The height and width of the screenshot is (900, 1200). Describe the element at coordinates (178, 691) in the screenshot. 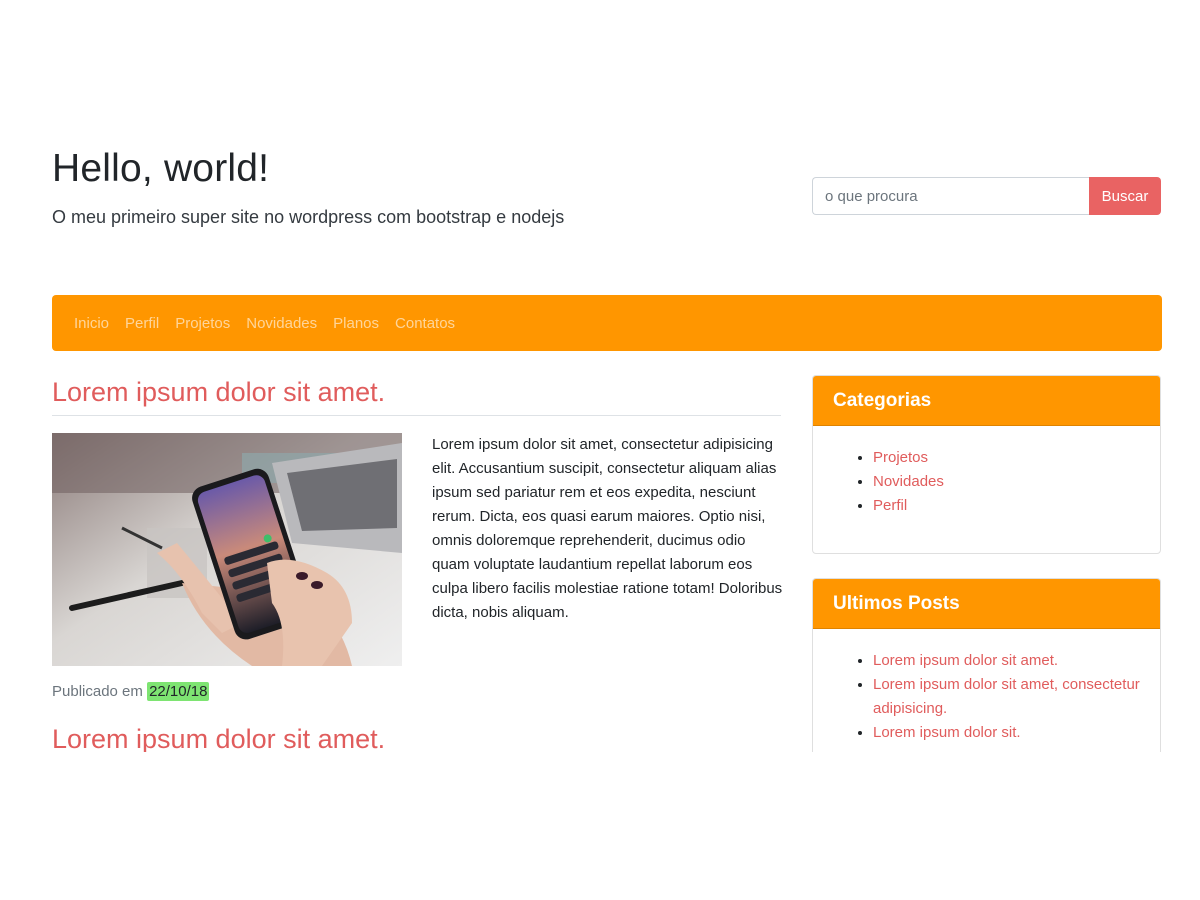

I see `post-date-badge: 22/10/18` at that location.